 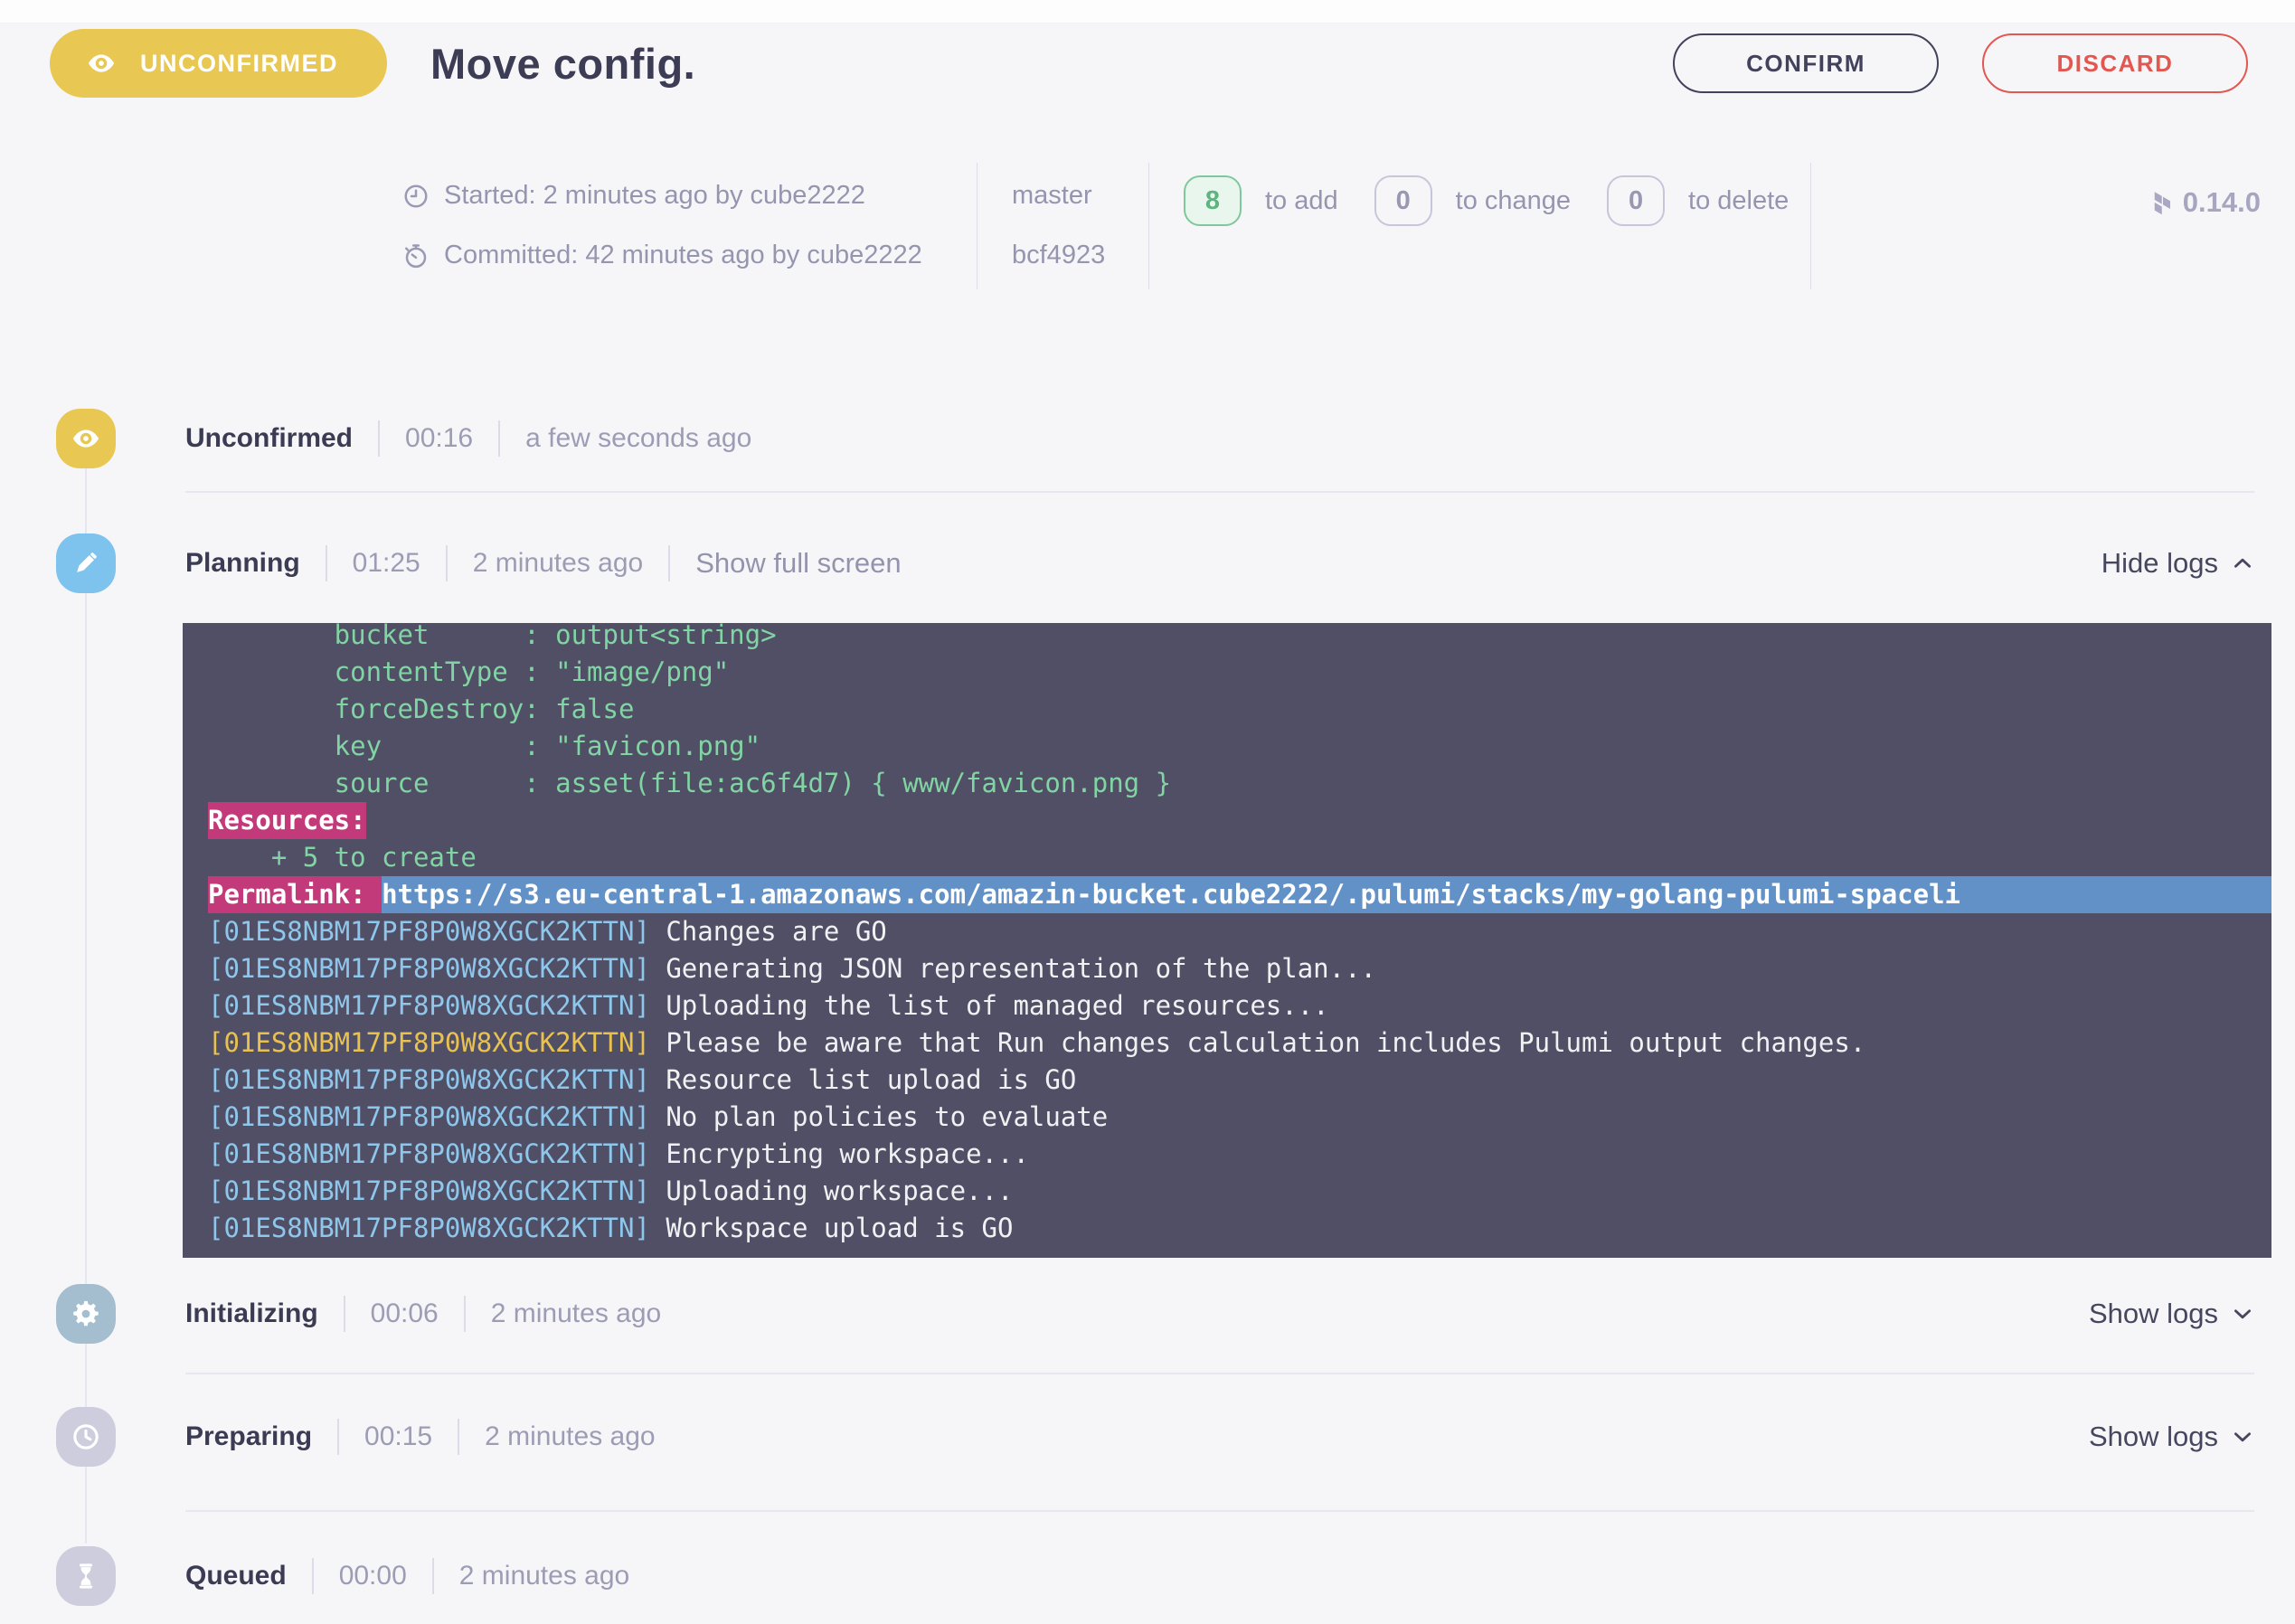 I want to click on stage-name: Initializing, so click(x=251, y=1313).